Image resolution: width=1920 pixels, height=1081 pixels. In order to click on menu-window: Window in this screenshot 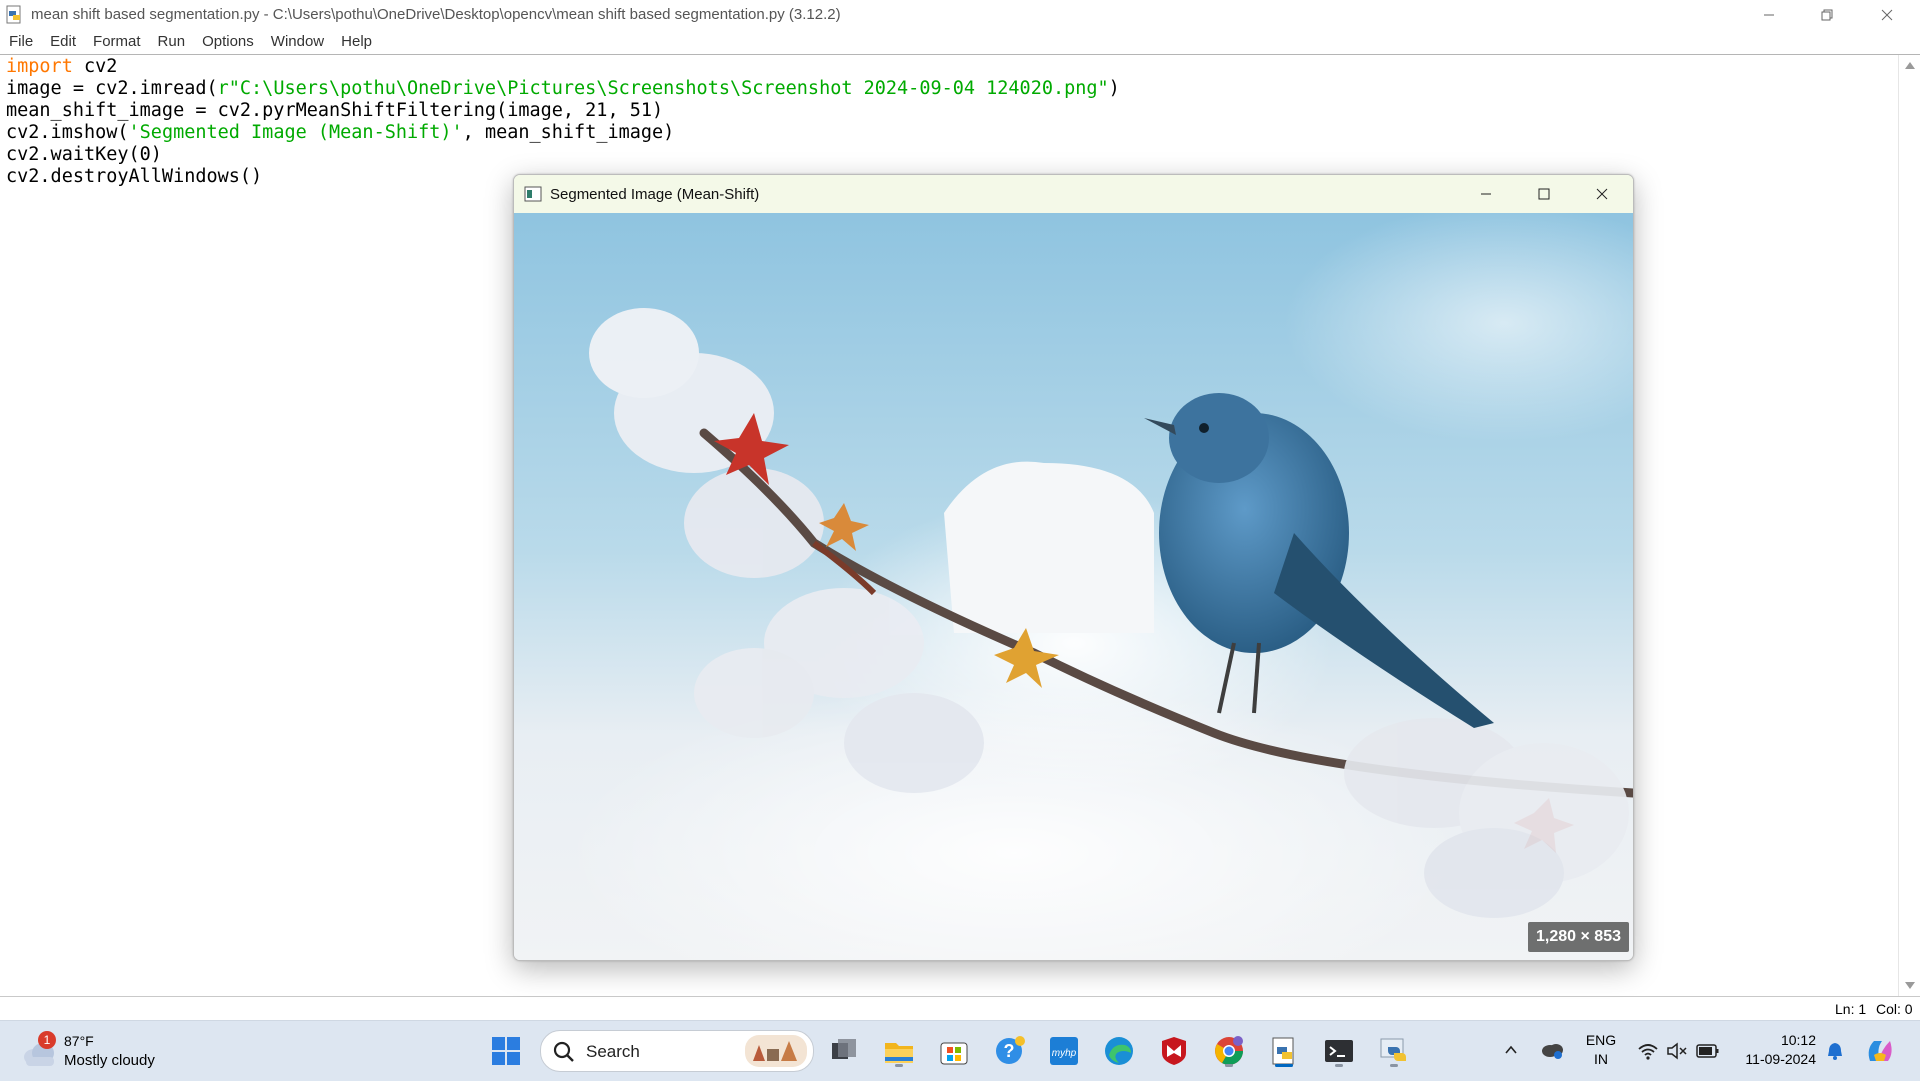, I will do `click(297, 41)`.